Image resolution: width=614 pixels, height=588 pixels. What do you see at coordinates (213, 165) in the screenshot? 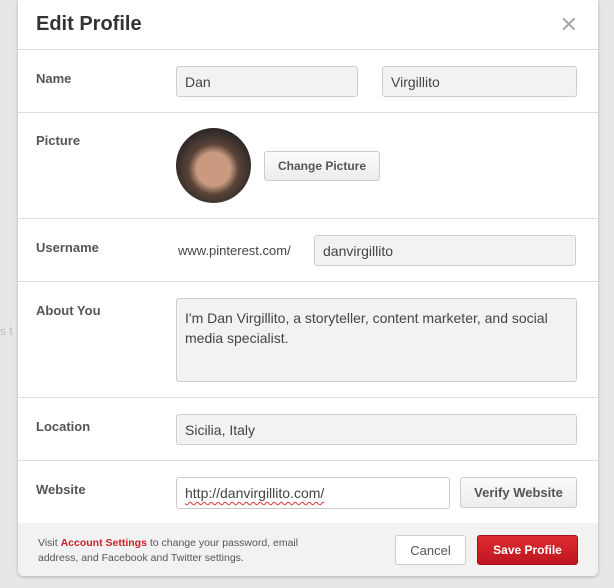
I see `avatar` at bounding box center [213, 165].